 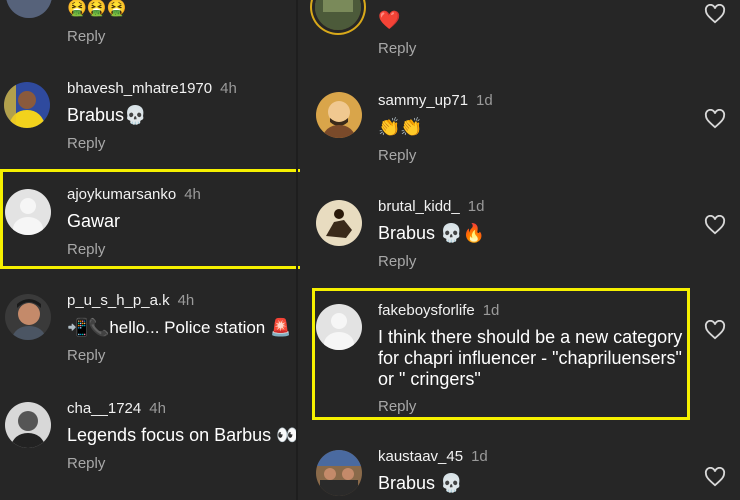 What do you see at coordinates (400, 127) in the screenshot?
I see `comment-text: 👏👏` at bounding box center [400, 127].